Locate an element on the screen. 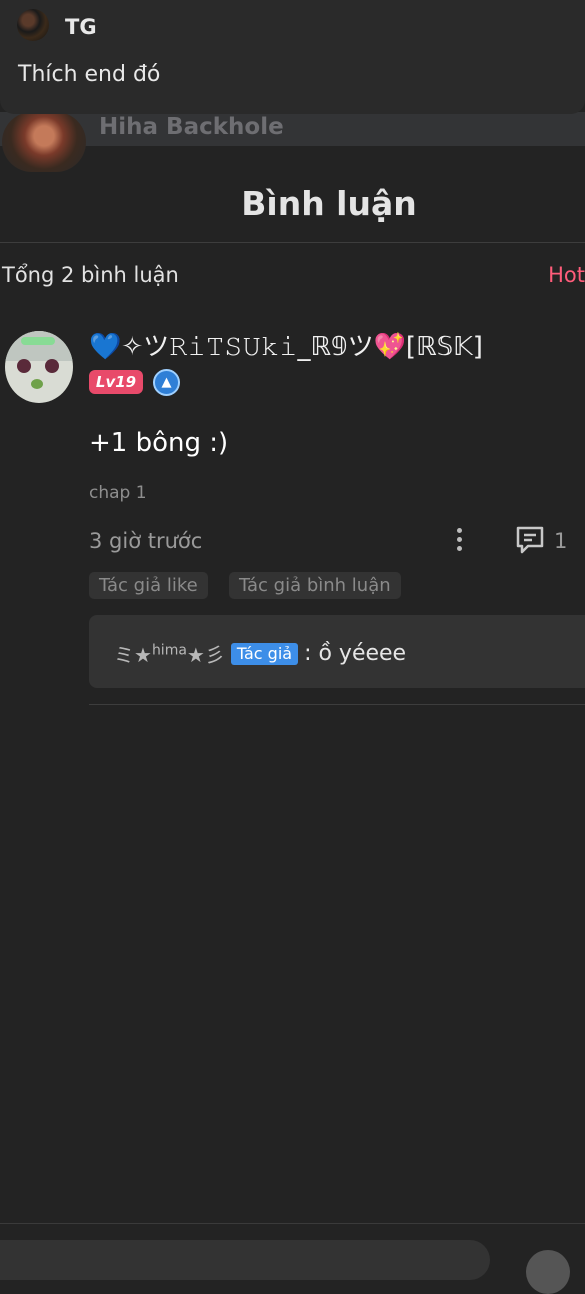  reply-icon is located at coordinates (530, 540).